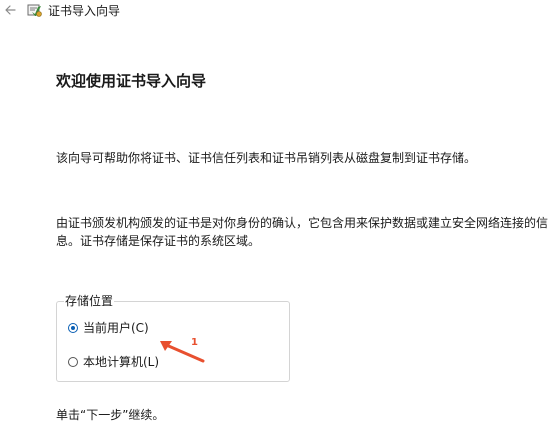 This screenshot has height=428, width=554. What do you see at coordinates (277, 11) in the screenshot?
I see `title-bar: 证书导入向导` at bounding box center [277, 11].